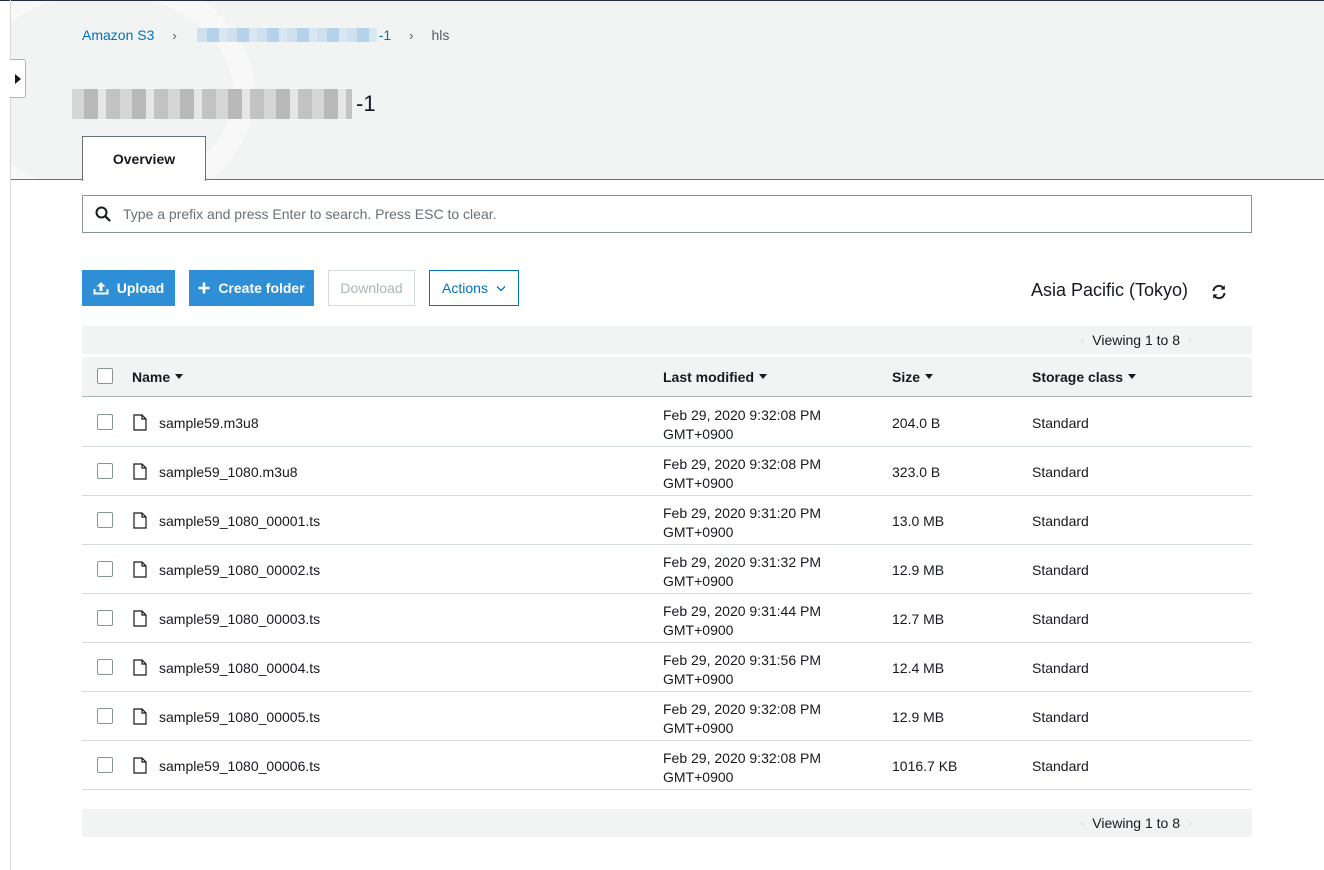 Image resolution: width=1324 pixels, height=870 pixels. I want to click on table-header: Name Last modified Size Storage class, so click(667, 377).